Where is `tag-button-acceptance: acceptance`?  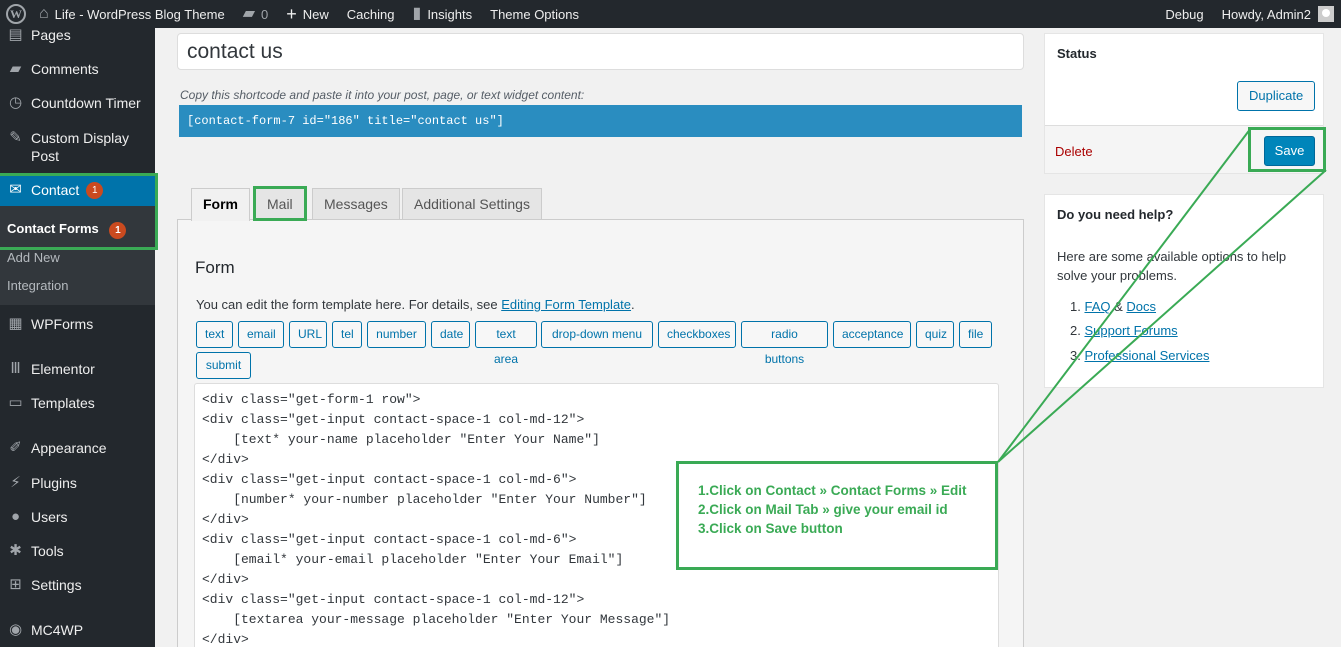 tag-button-acceptance: acceptance is located at coordinates (872, 334).